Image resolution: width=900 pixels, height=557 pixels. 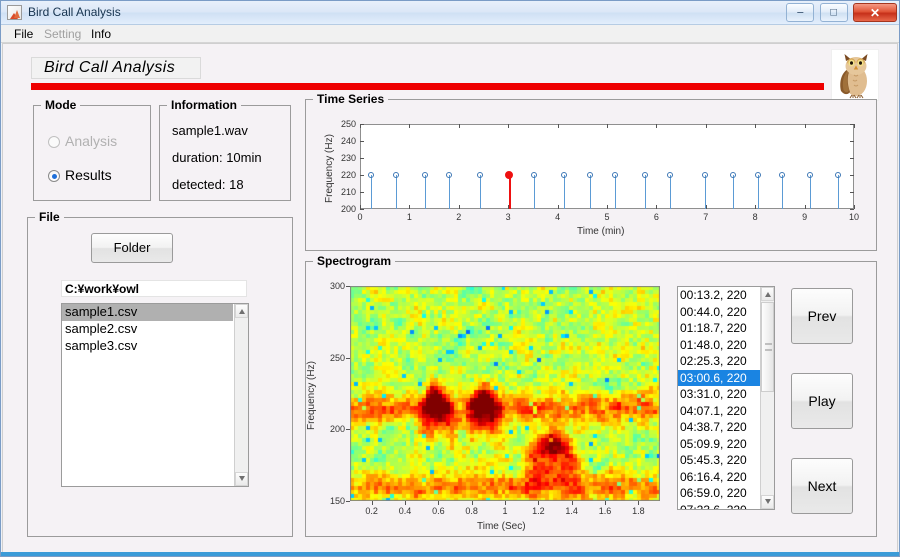 What do you see at coordinates (54, 176) in the screenshot?
I see `radio-results-circle` at bounding box center [54, 176].